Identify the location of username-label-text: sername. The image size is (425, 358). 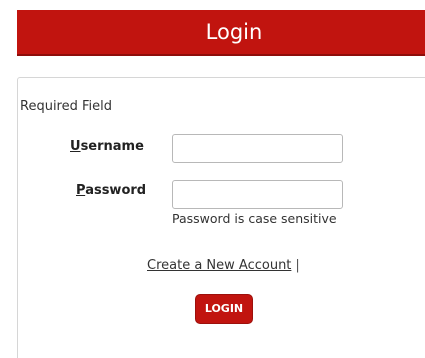
(112, 146).